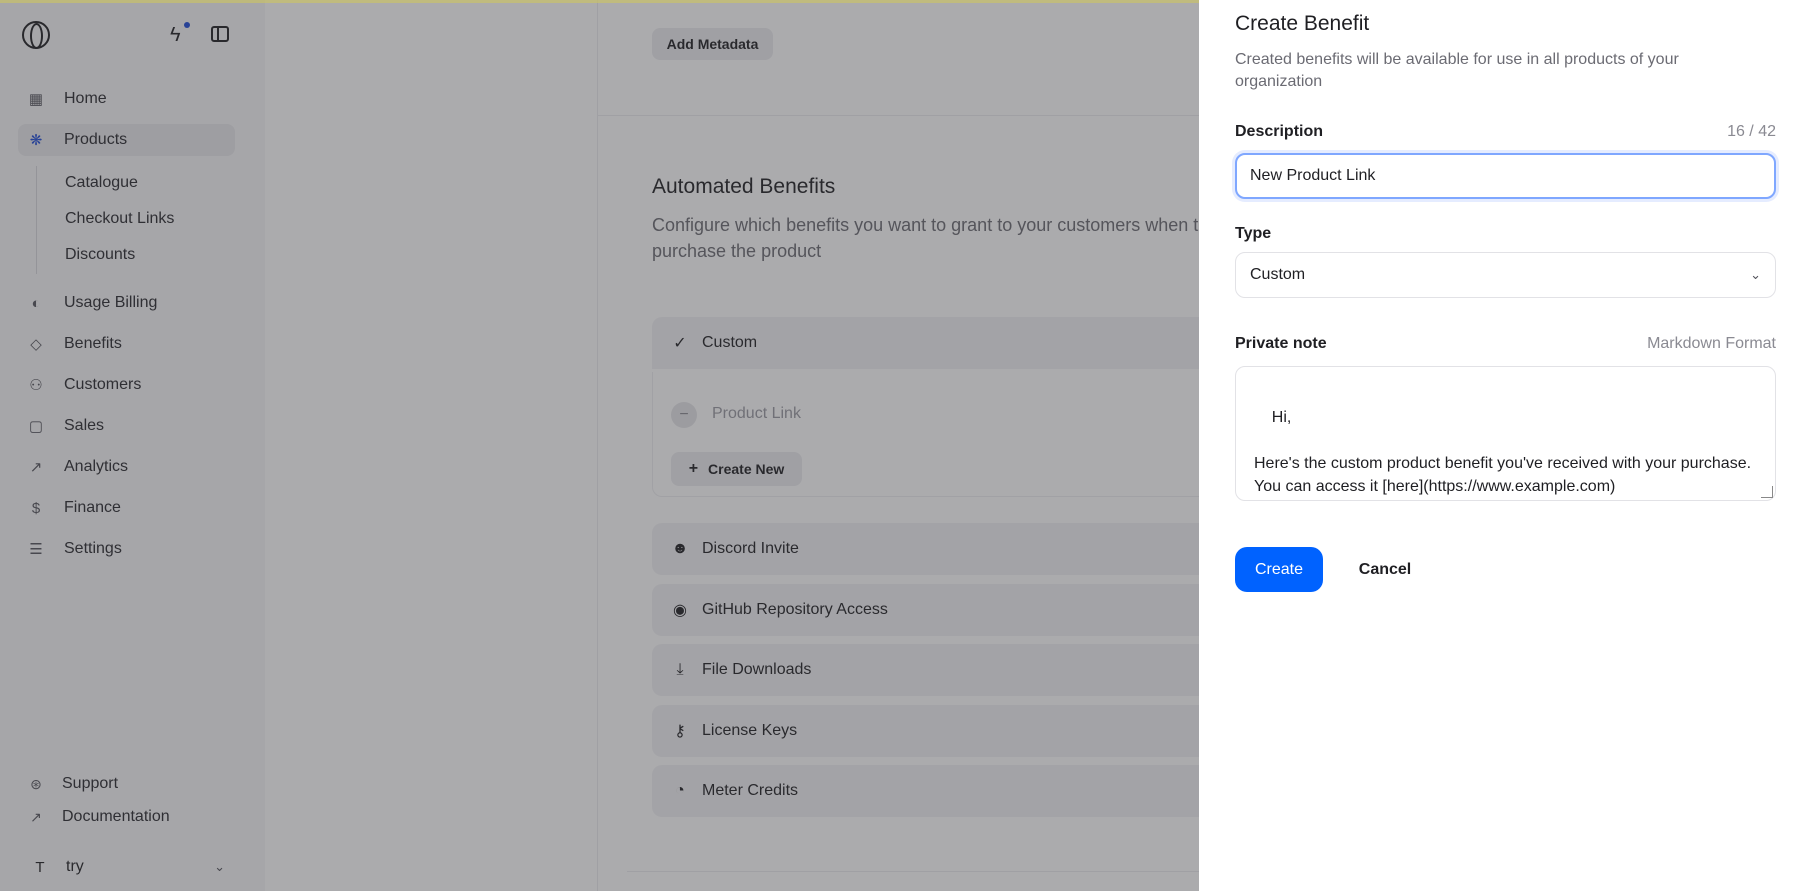 The width and height of the screenshot is (1807, 891). What do you see at coordinates (1755, 274) in the screenshot?
I see `chevron-down-icon: ⌄` at bounding box center [1755, 274].